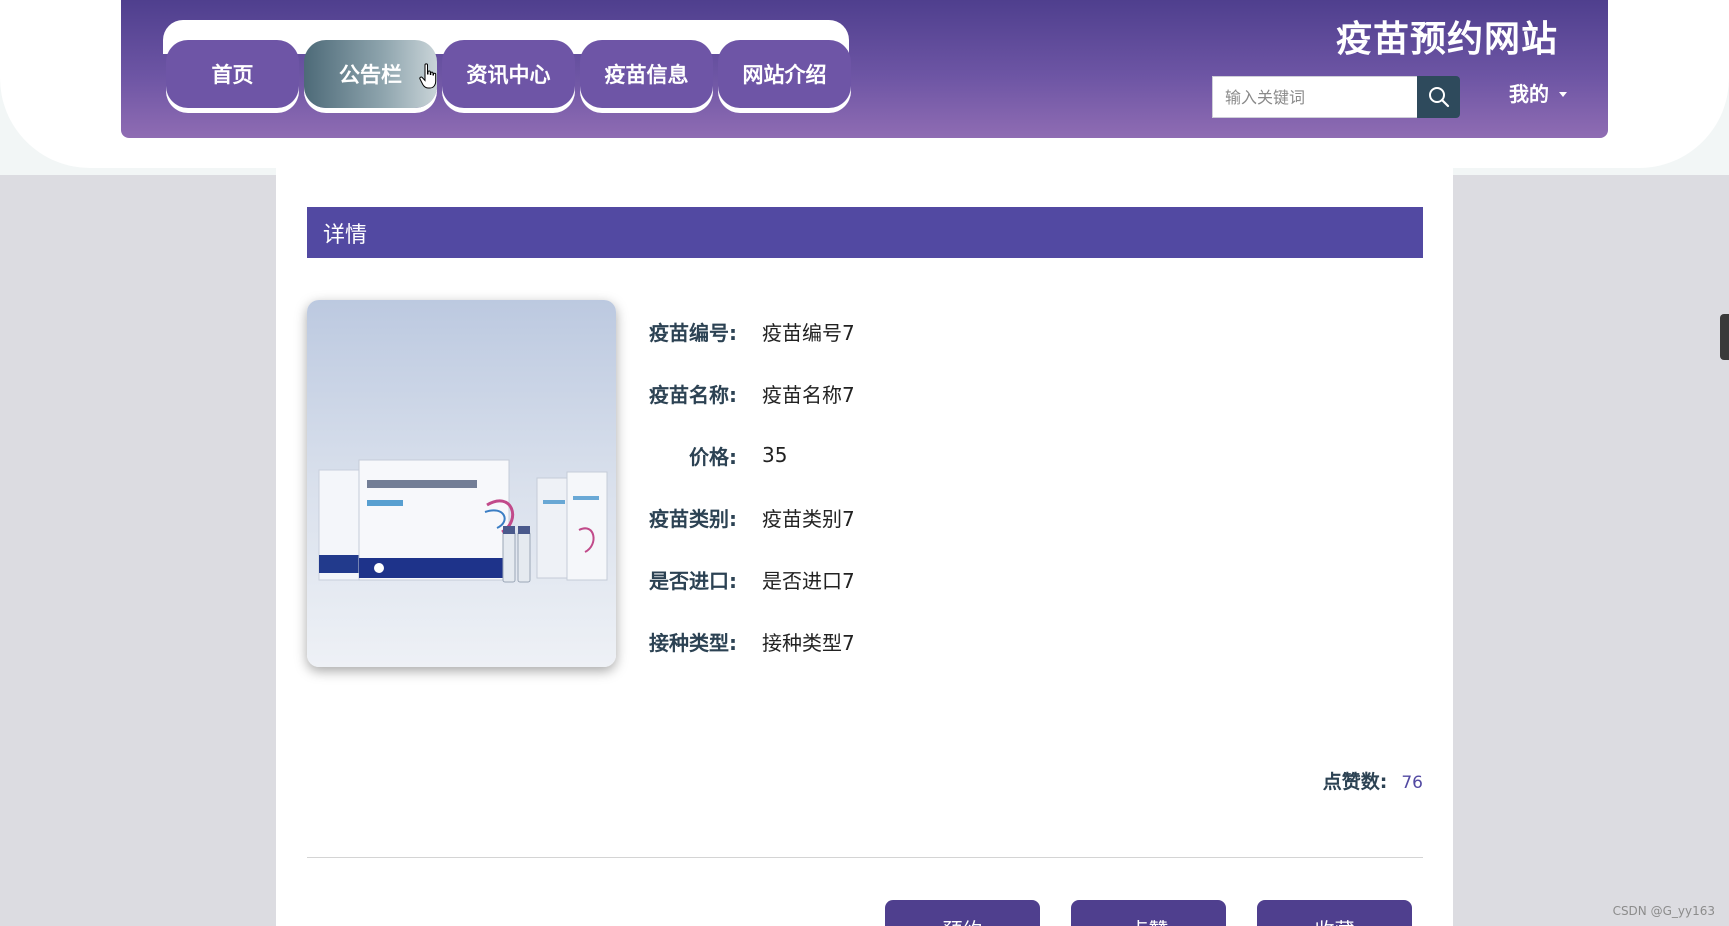  I want to click on field-price: 价格: 35, so click(740, 455).